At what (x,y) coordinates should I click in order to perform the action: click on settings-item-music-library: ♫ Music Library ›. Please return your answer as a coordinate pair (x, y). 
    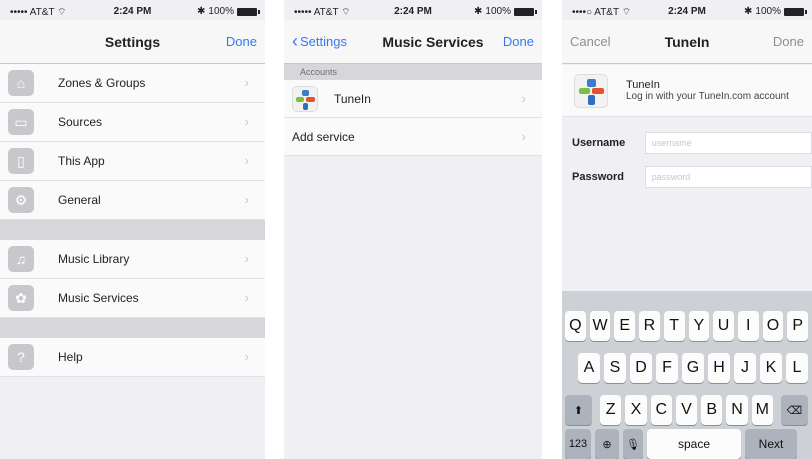
    Looking at the image, I should click on (132, 259).